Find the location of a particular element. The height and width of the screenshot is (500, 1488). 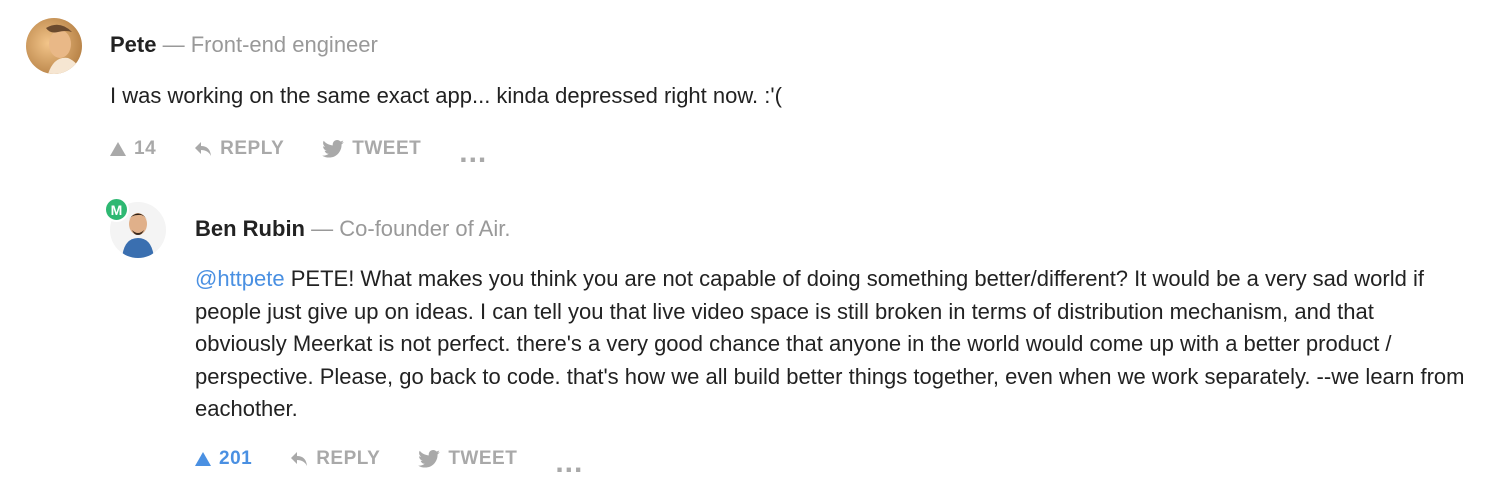

maker-badge: M is located at coordinates (116, 209).